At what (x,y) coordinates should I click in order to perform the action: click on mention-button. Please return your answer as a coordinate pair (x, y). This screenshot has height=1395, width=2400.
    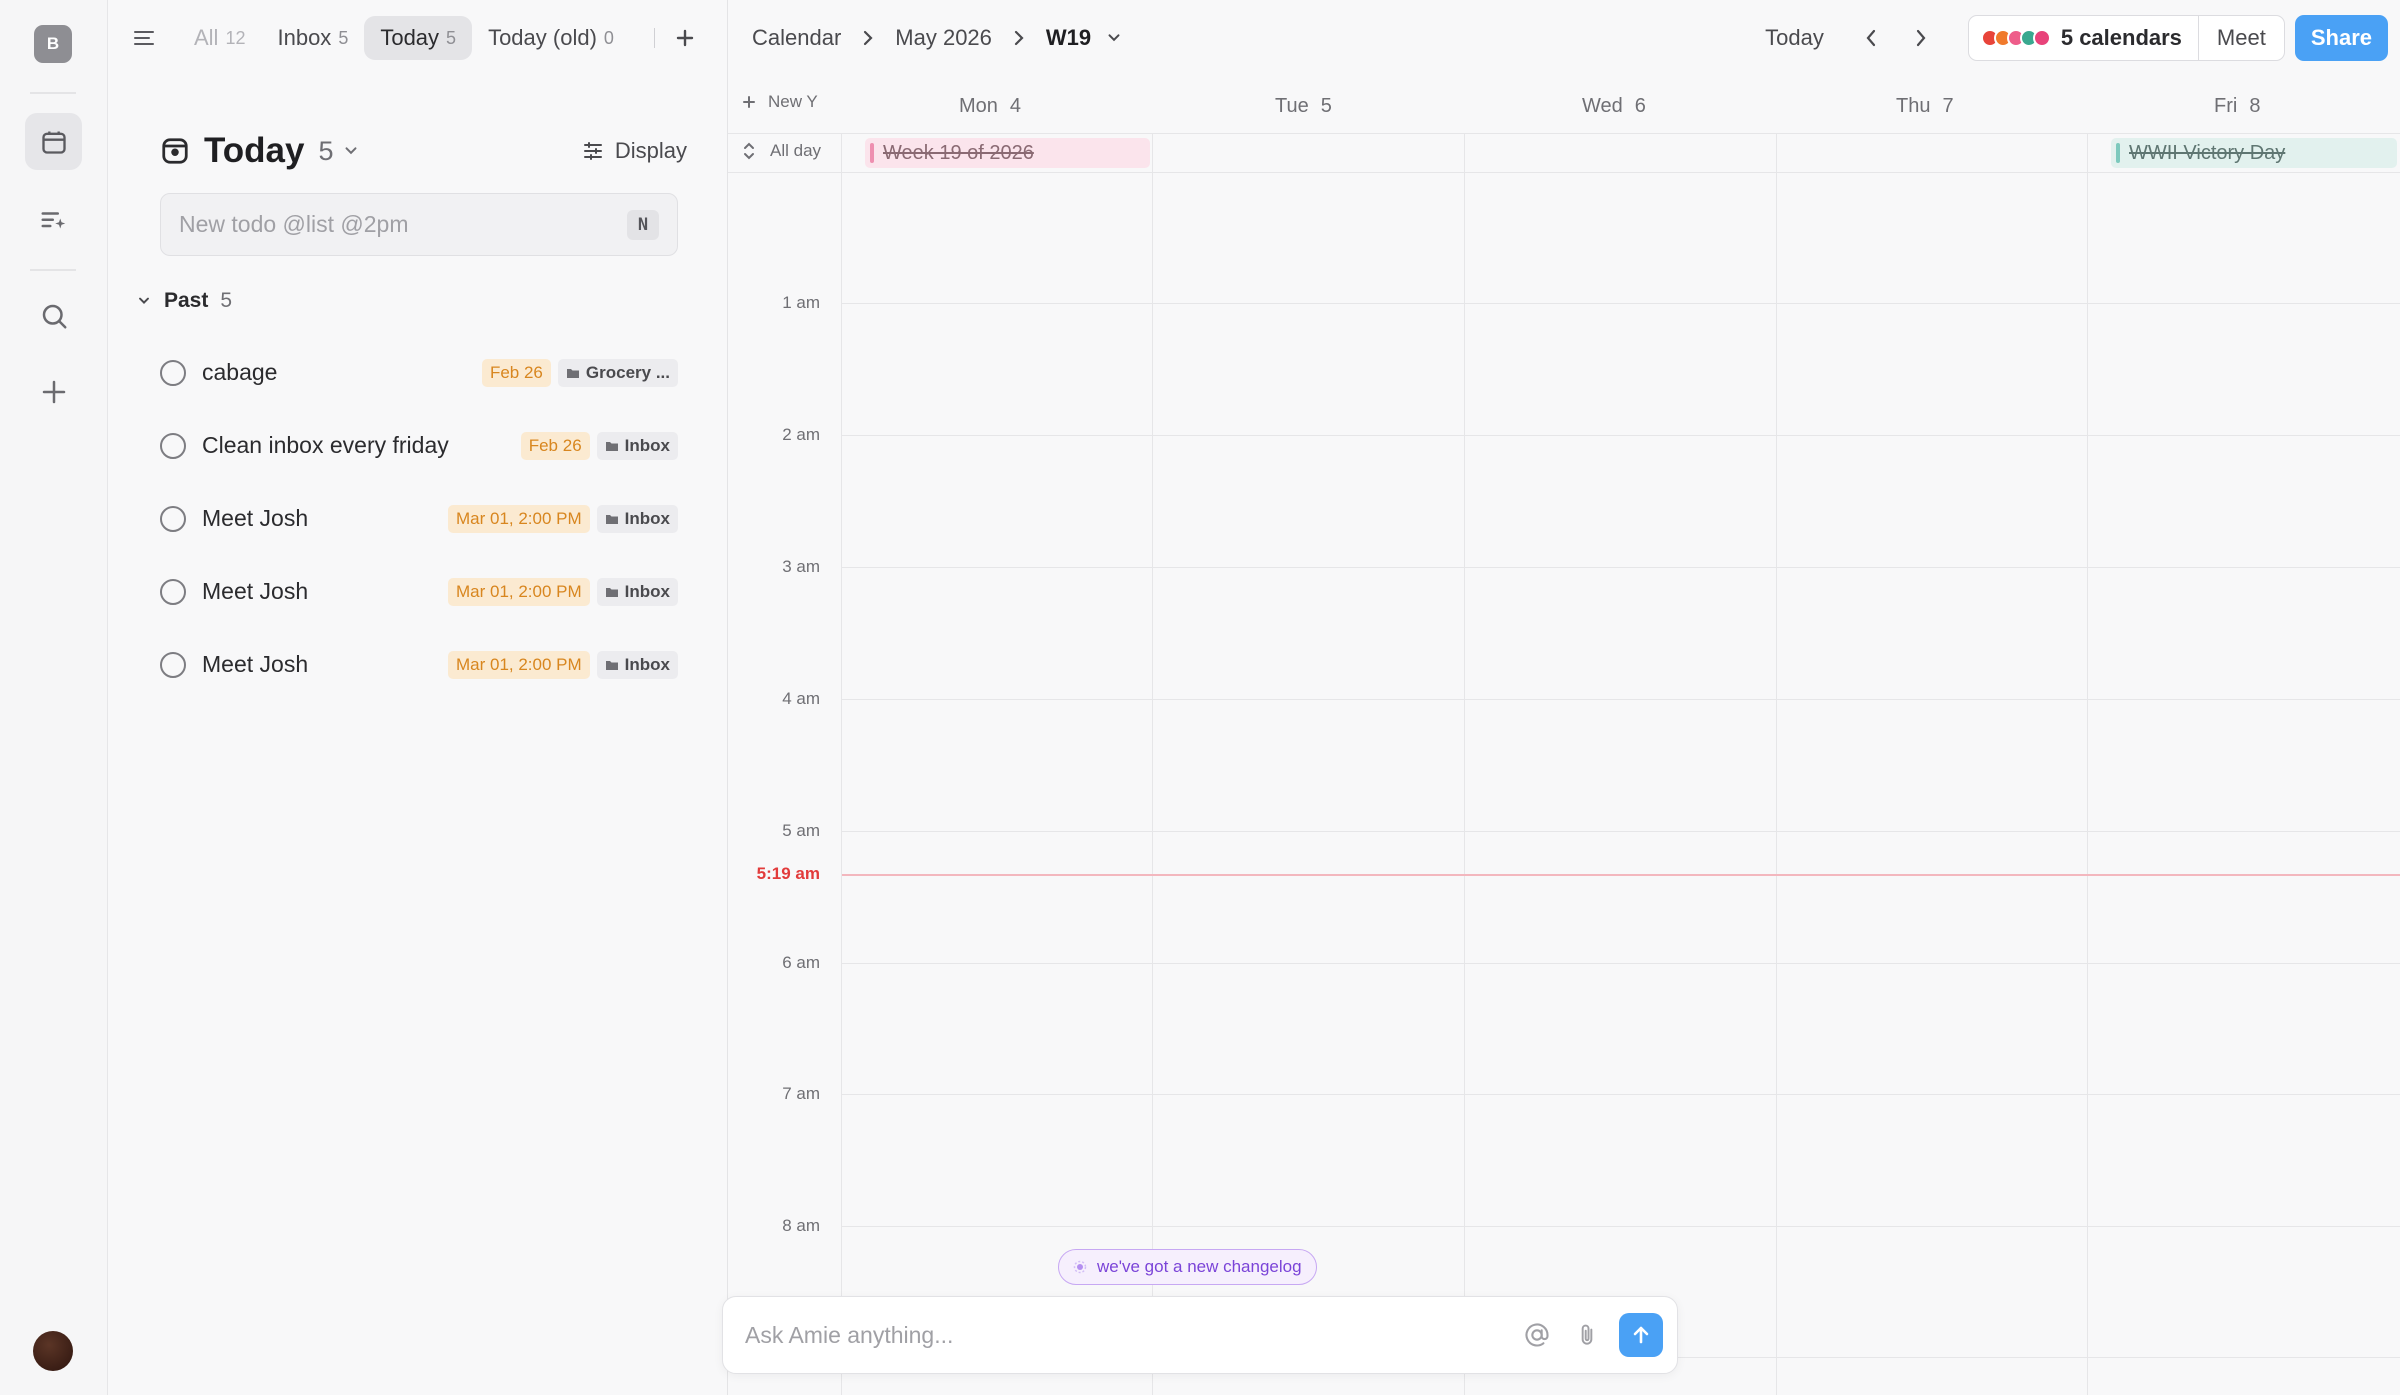
    Looking at the image, I should click on (1537, 1335).